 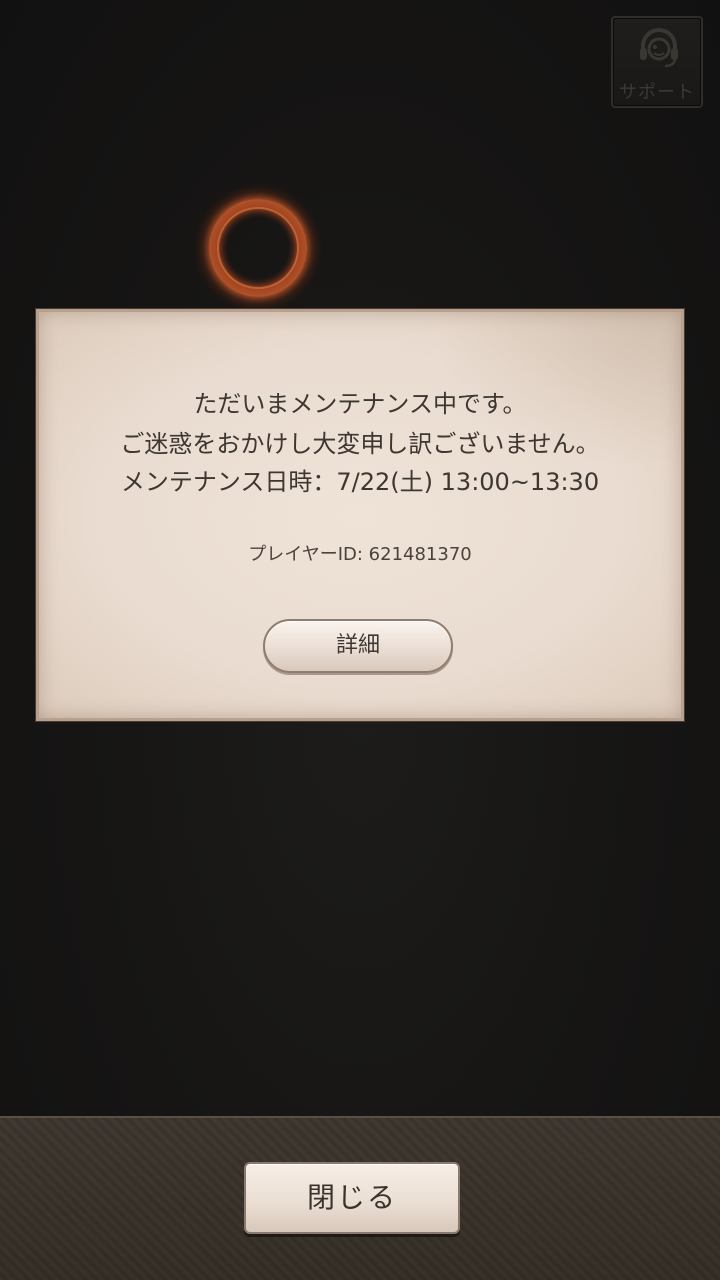 I want to click on maintenance-message-line: ご迷惑をおかけし大変申し訳ございません。, so click(x=360, y=444).